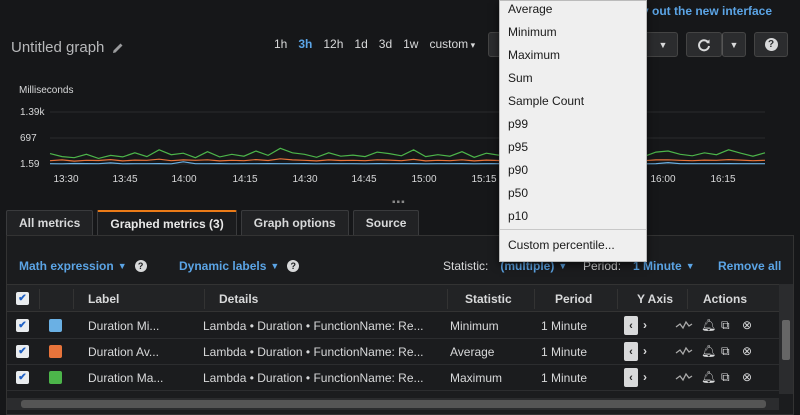  What do you see at coordinates (518, 216) in the screenshot?
I see `menu-item-p10: p10` at bounding box center [518, 216].